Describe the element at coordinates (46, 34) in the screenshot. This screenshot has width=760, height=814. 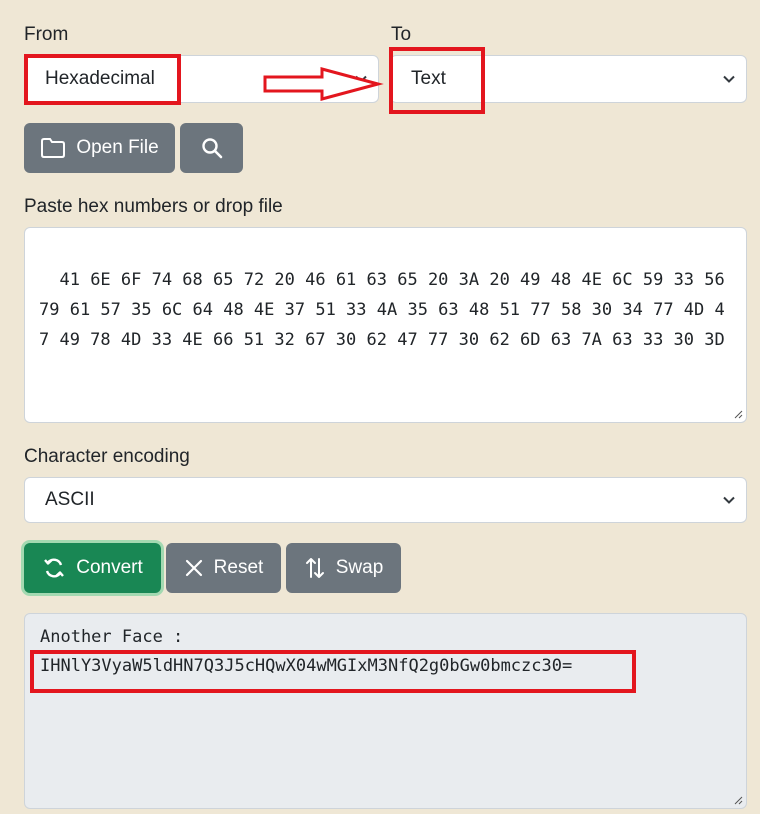
I see `from-label: From` at that location.